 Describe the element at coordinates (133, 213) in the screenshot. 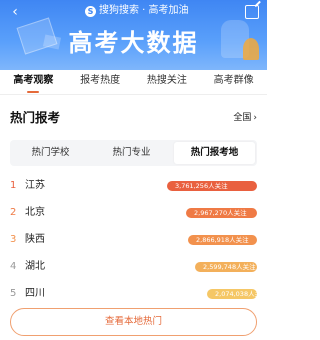

I see `ranking-row: 2 北京 2,967,270人关注` at that location.